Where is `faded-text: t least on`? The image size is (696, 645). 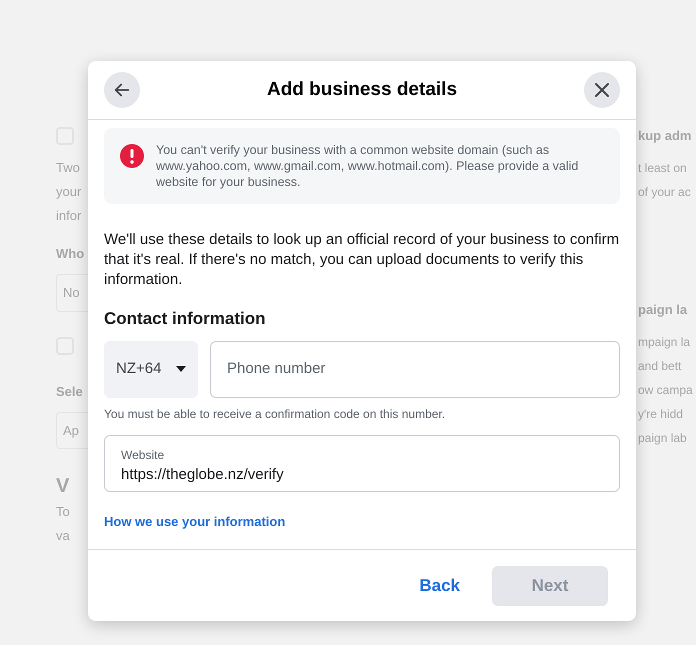
faded-text: t least on is located at coordinates (662, 168).